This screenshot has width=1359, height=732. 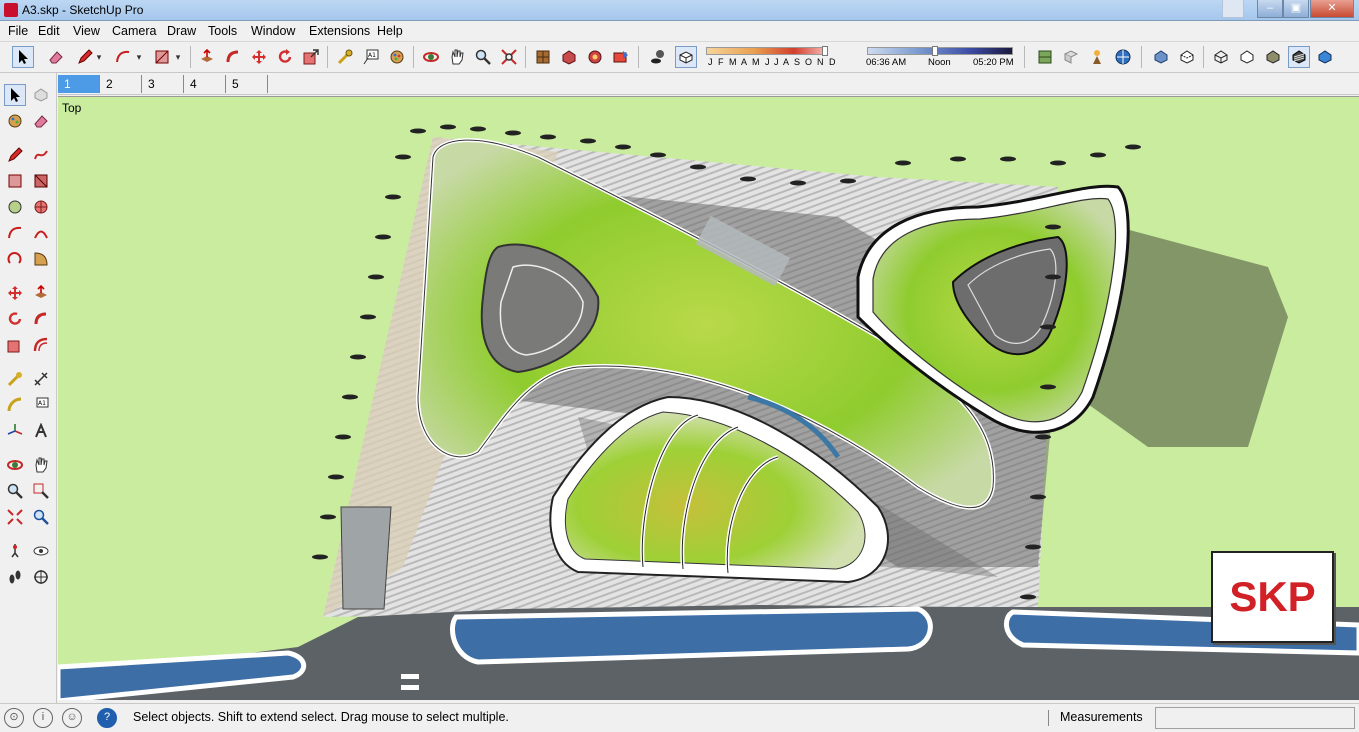 I want to click on follow-me-tool-button, so click(x=233, y=57).